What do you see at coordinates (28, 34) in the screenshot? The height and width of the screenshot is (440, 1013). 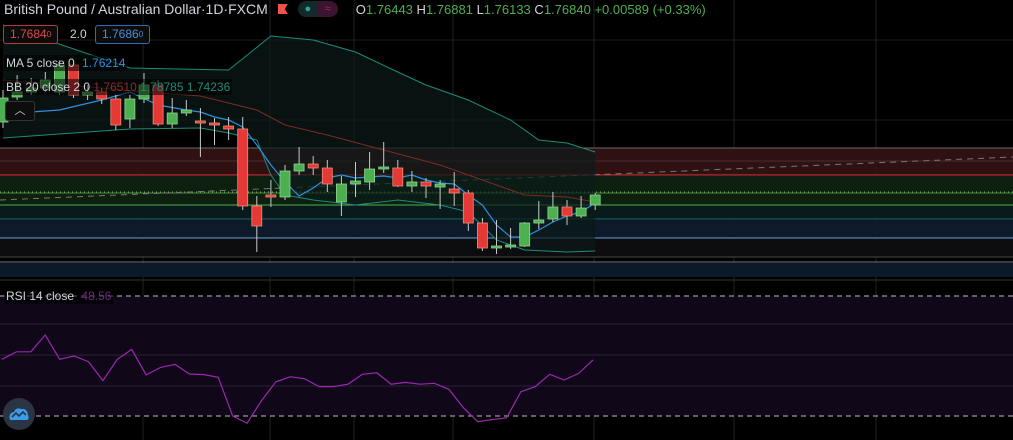 I see `sell-price: 1.7684` at bounding box center [28, 34].